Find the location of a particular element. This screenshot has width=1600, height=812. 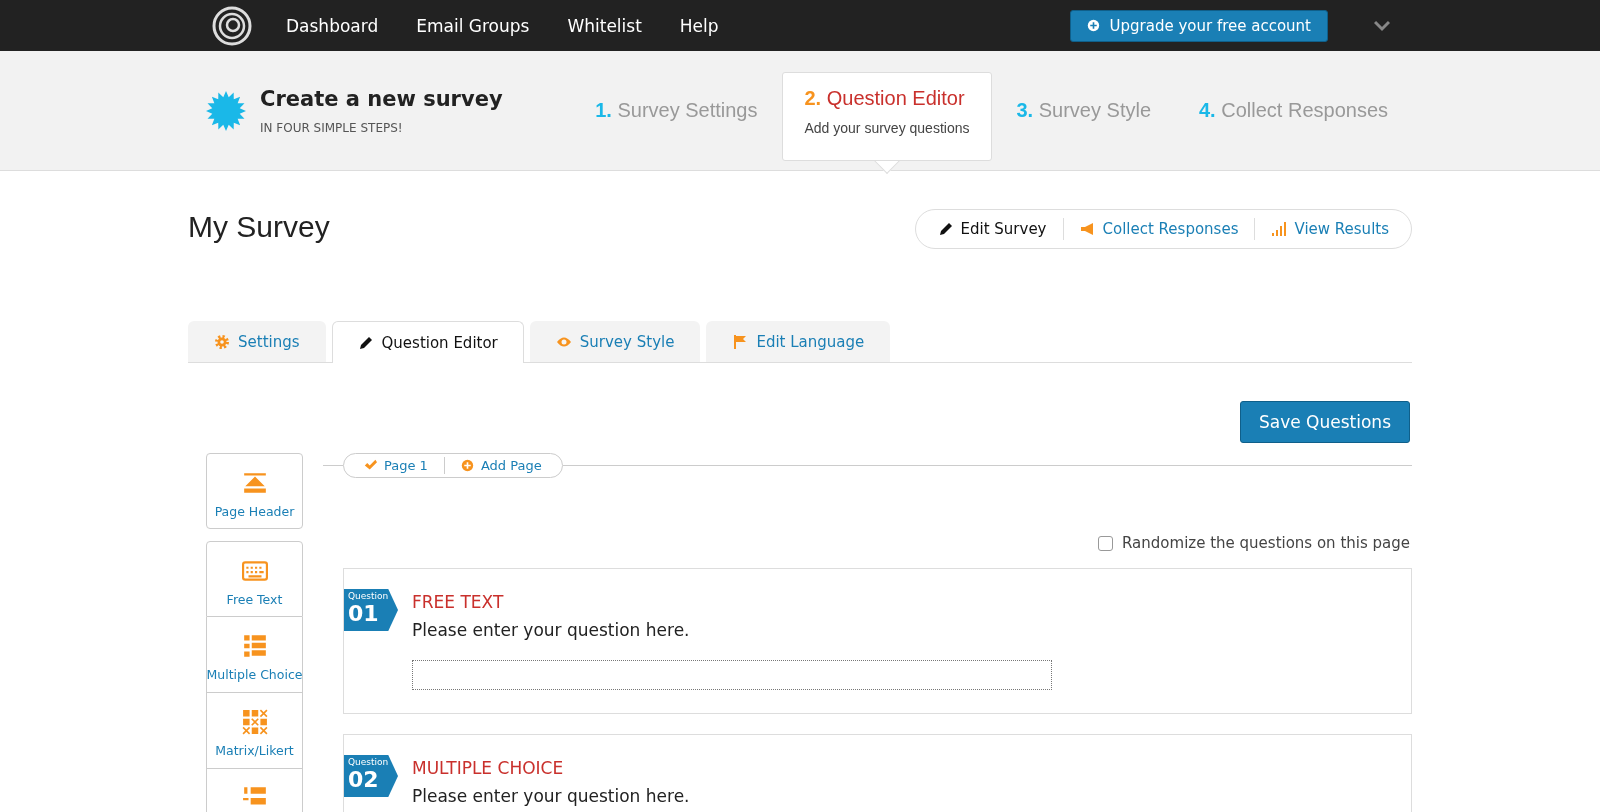

wizard-title: Create a new survey is located at coordinates (381, 98).